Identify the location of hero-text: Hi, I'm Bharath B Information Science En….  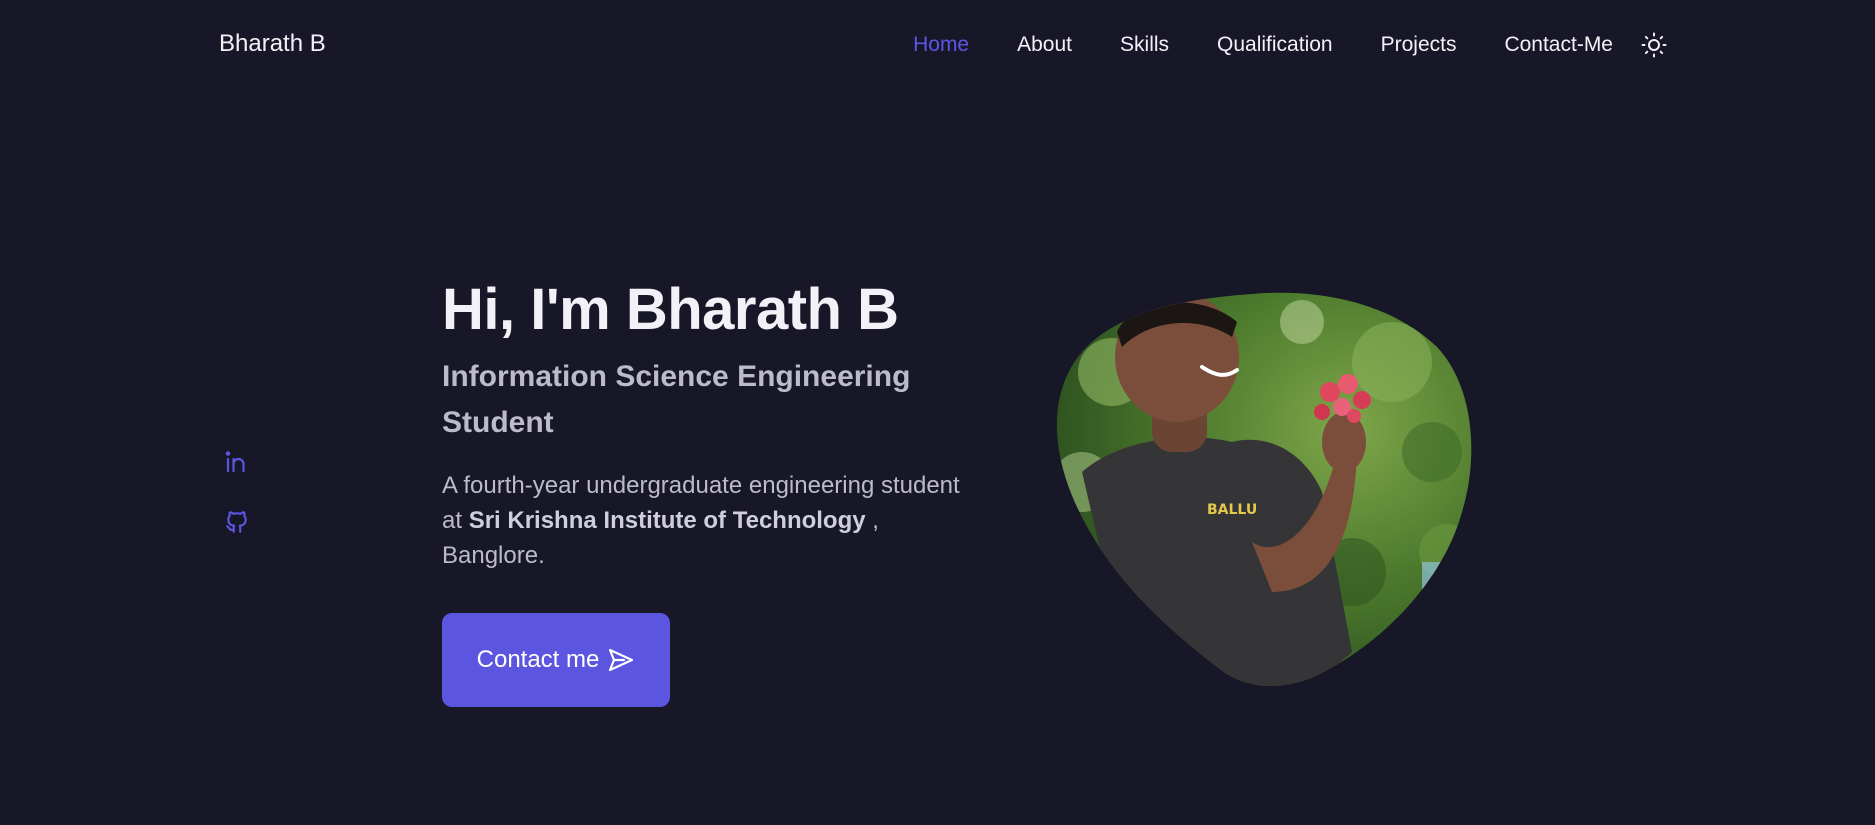
(702, 421).